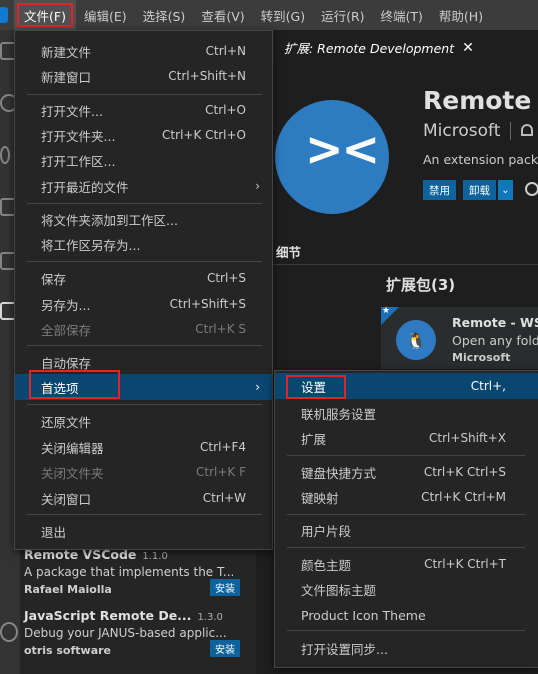  What do you see at coordinates (406, 438) in the screenshot?
I see `menu-item-extensions: 扩展 Ctrl+Shift+X` at bounding box center [406, 438].